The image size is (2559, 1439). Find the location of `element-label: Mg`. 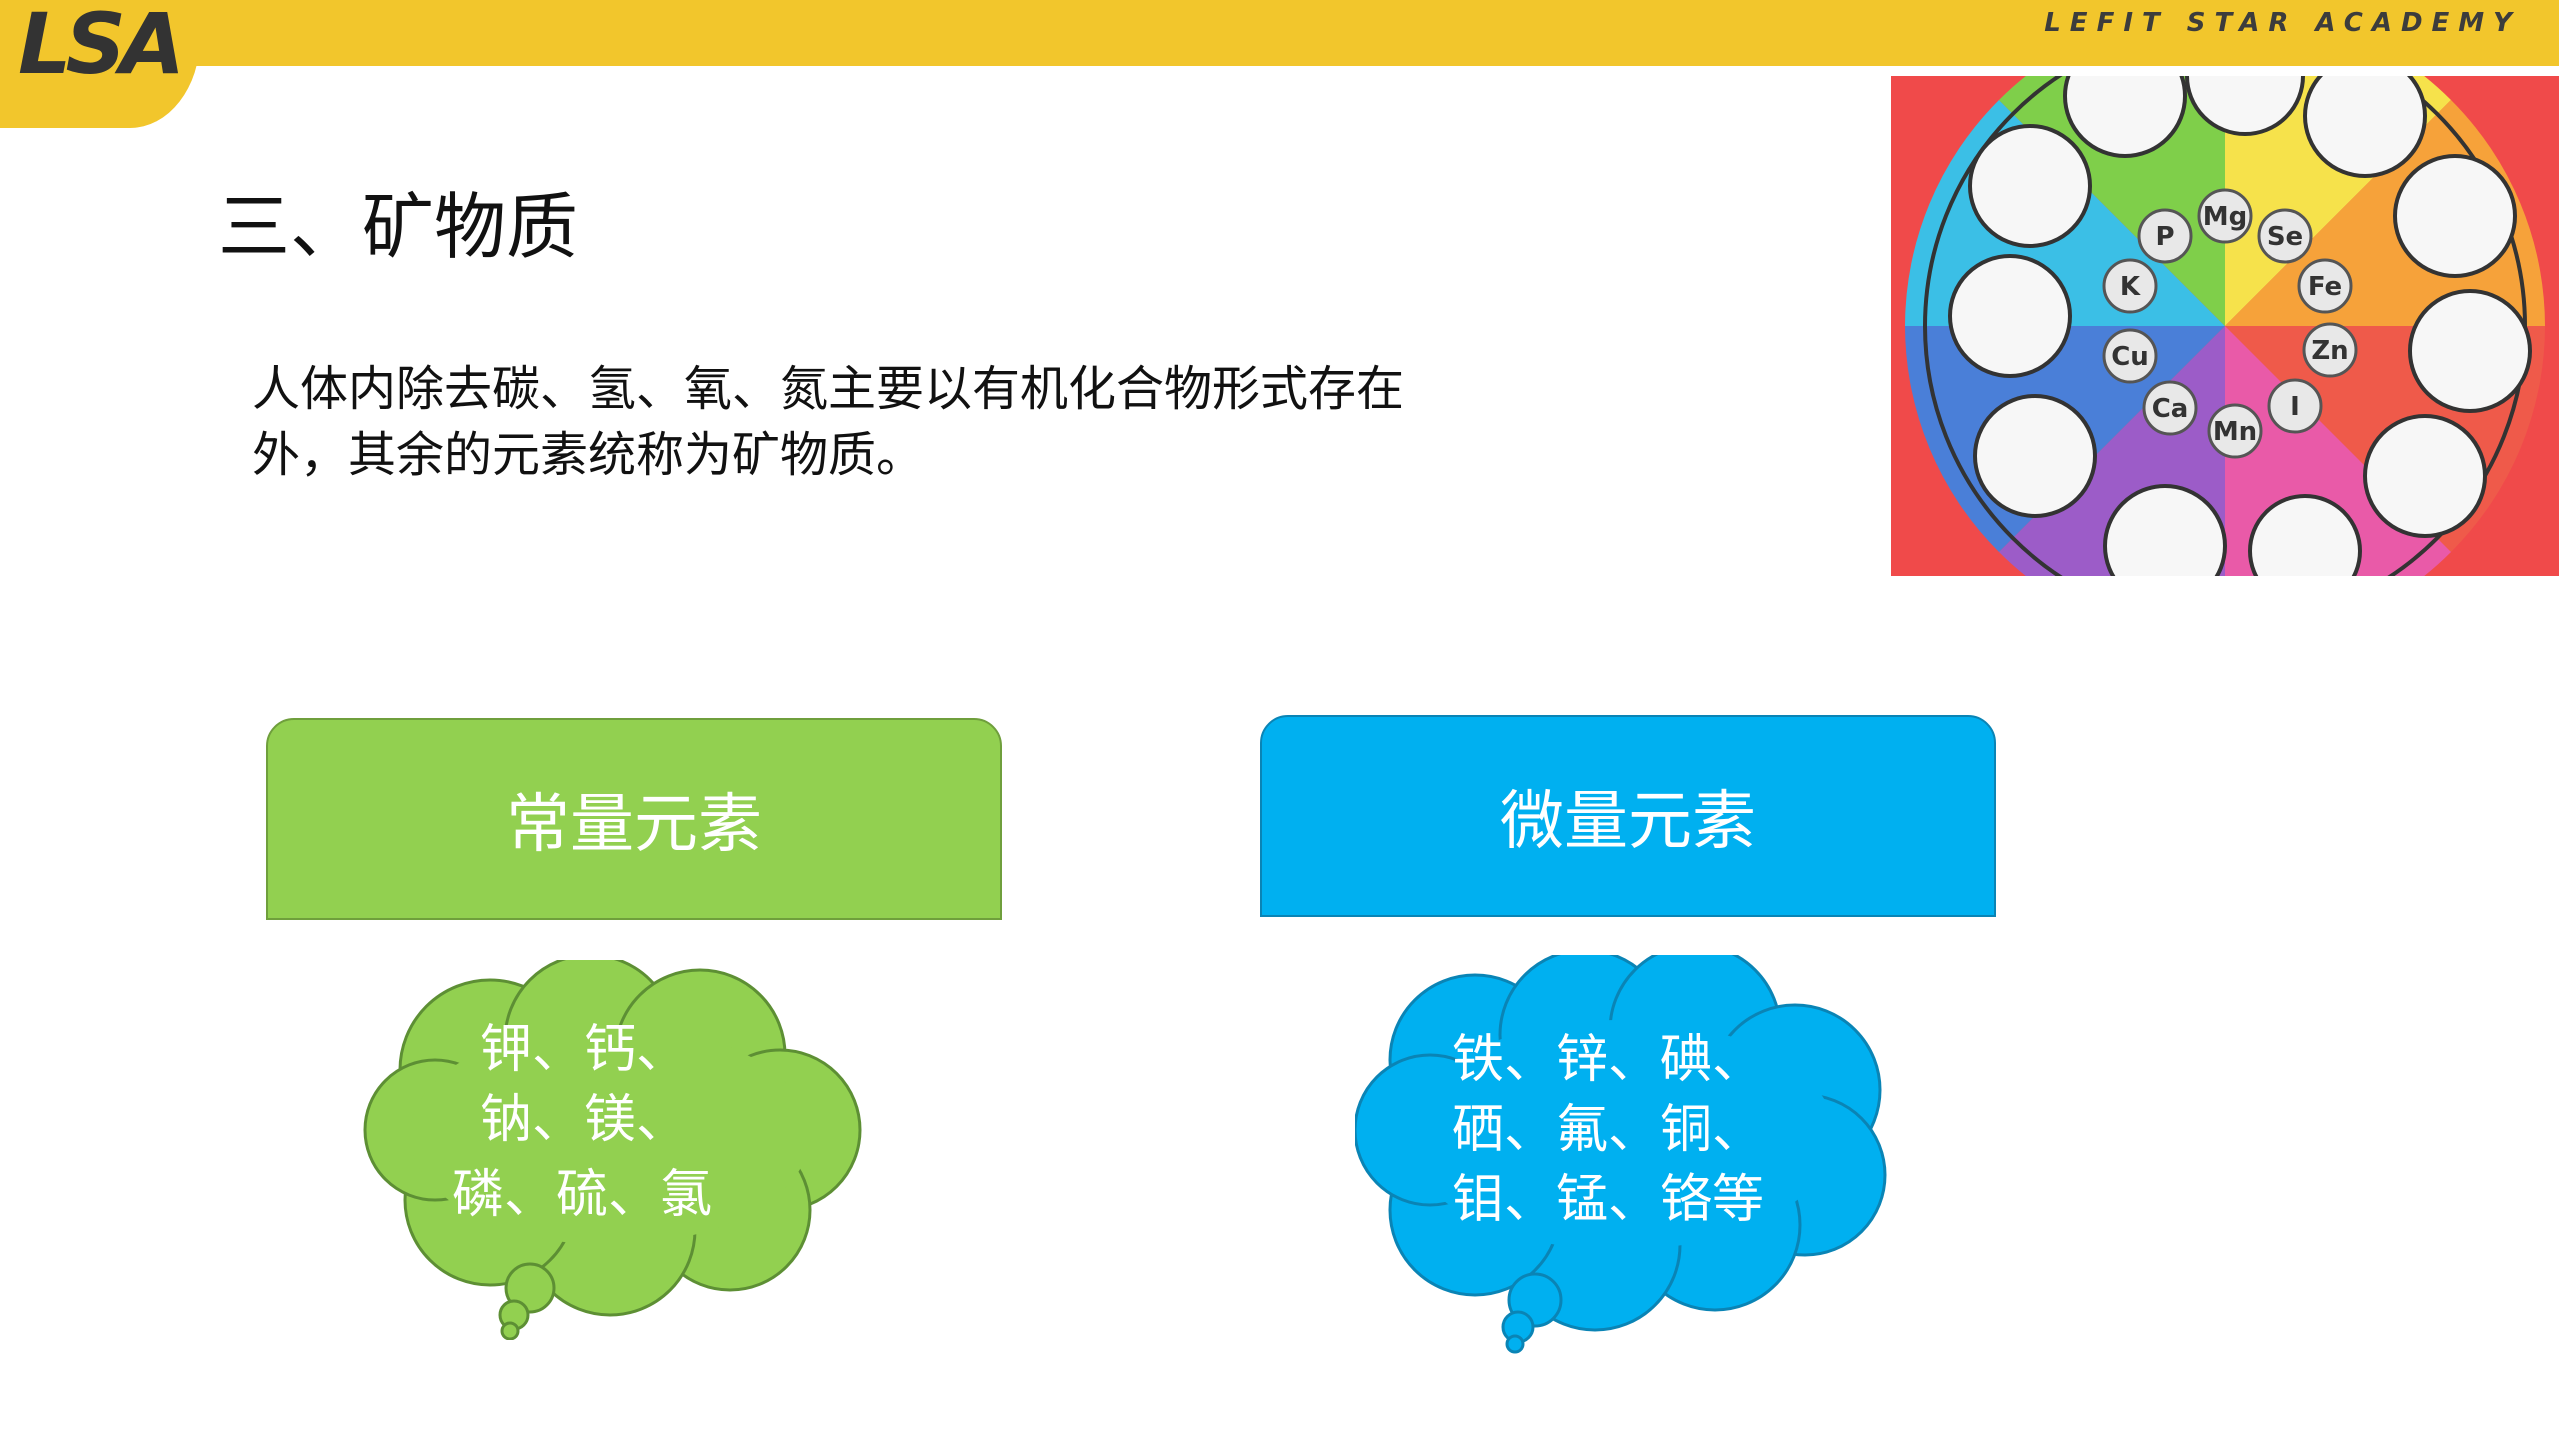

element-label: Mg is located at coordinates (2225, 217).